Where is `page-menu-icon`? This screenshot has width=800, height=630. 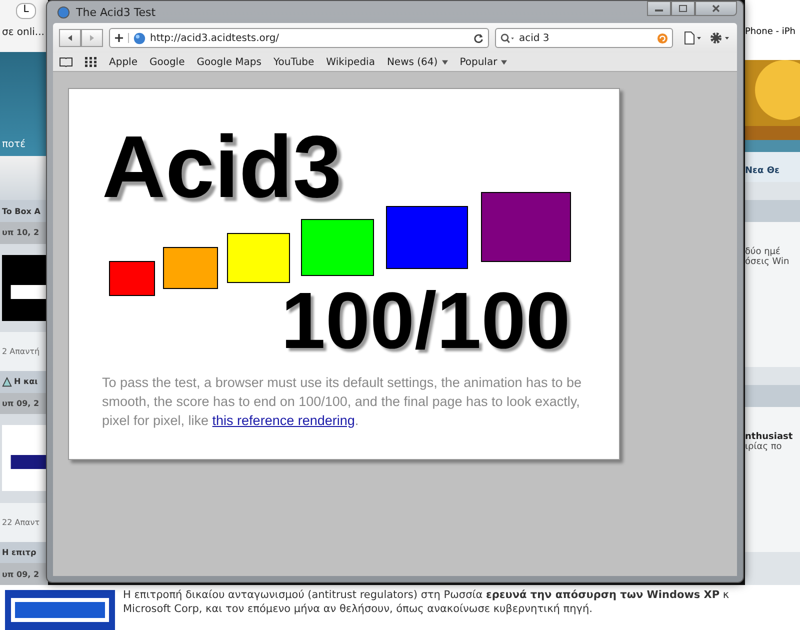 page-menu-icon is located at coordinates (693, 38).